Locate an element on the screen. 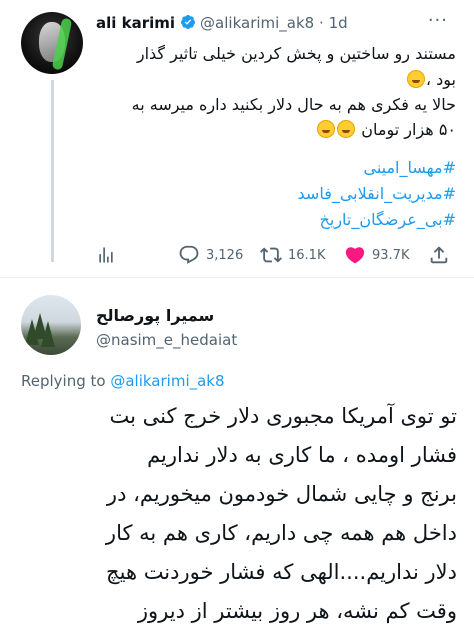 This screenshot has width=474, height=639. views-icon is located at coordinates (106, 255).